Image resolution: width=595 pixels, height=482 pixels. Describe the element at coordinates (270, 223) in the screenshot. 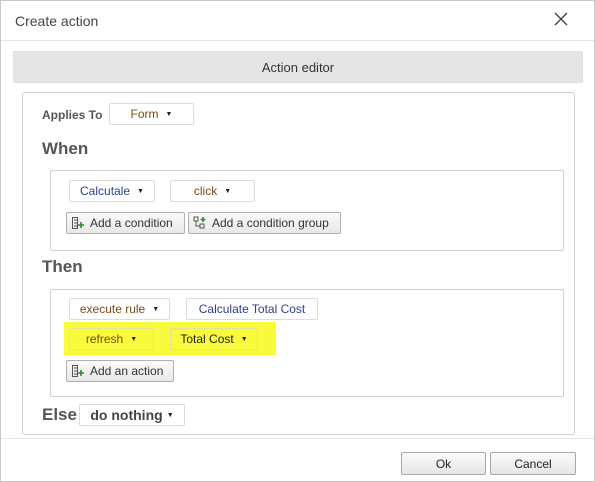

I see `add-condition-group-label: Add a condition group` at that location.